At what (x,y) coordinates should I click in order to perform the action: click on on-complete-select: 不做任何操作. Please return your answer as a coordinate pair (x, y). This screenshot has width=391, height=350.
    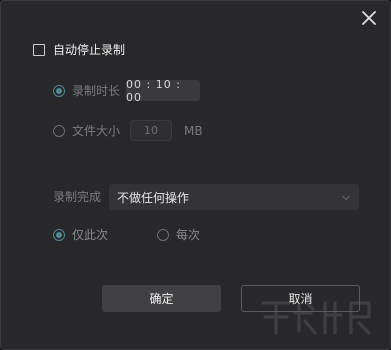
    Looking at the image, I should click on (234, 197).